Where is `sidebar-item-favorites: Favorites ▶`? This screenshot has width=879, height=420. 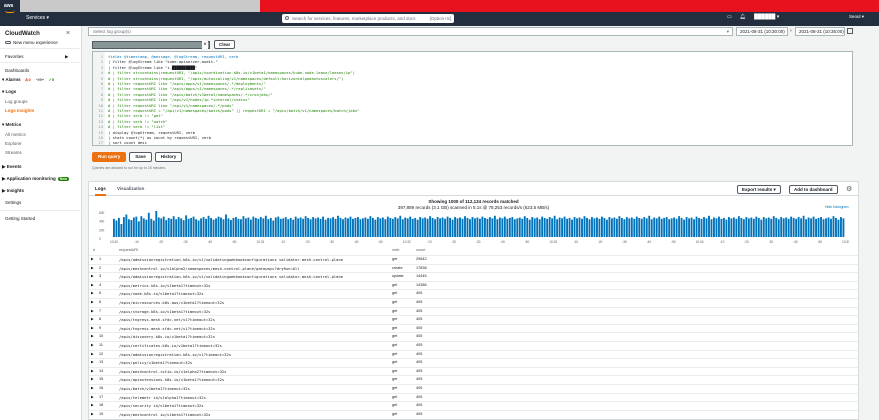
sidebar-item-favorites: Favorites ▶ is located at coordinates (36, 56).